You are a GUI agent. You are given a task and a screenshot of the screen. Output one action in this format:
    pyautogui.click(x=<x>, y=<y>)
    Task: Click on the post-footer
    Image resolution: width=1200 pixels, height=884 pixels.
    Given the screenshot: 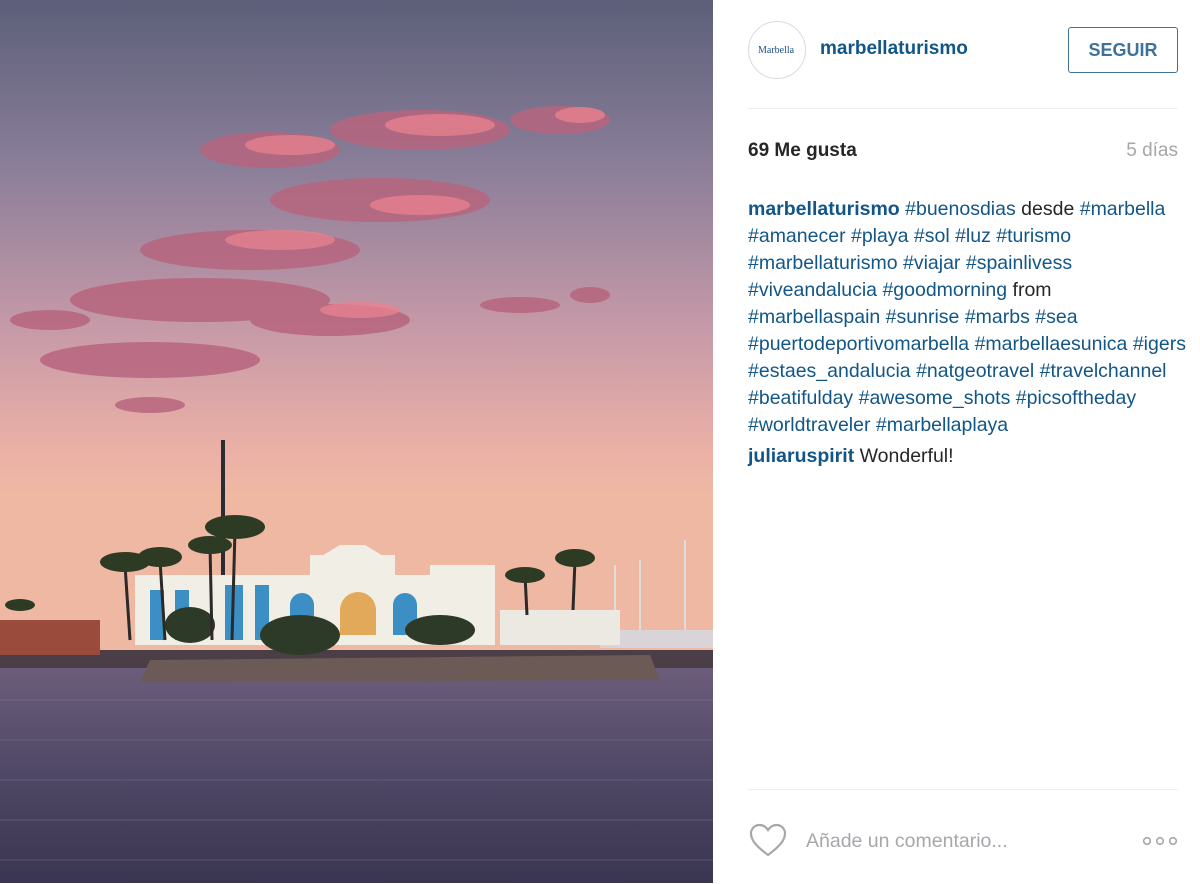 What is the action you would take?
    pyautogui.click(x=963, y=836)
    